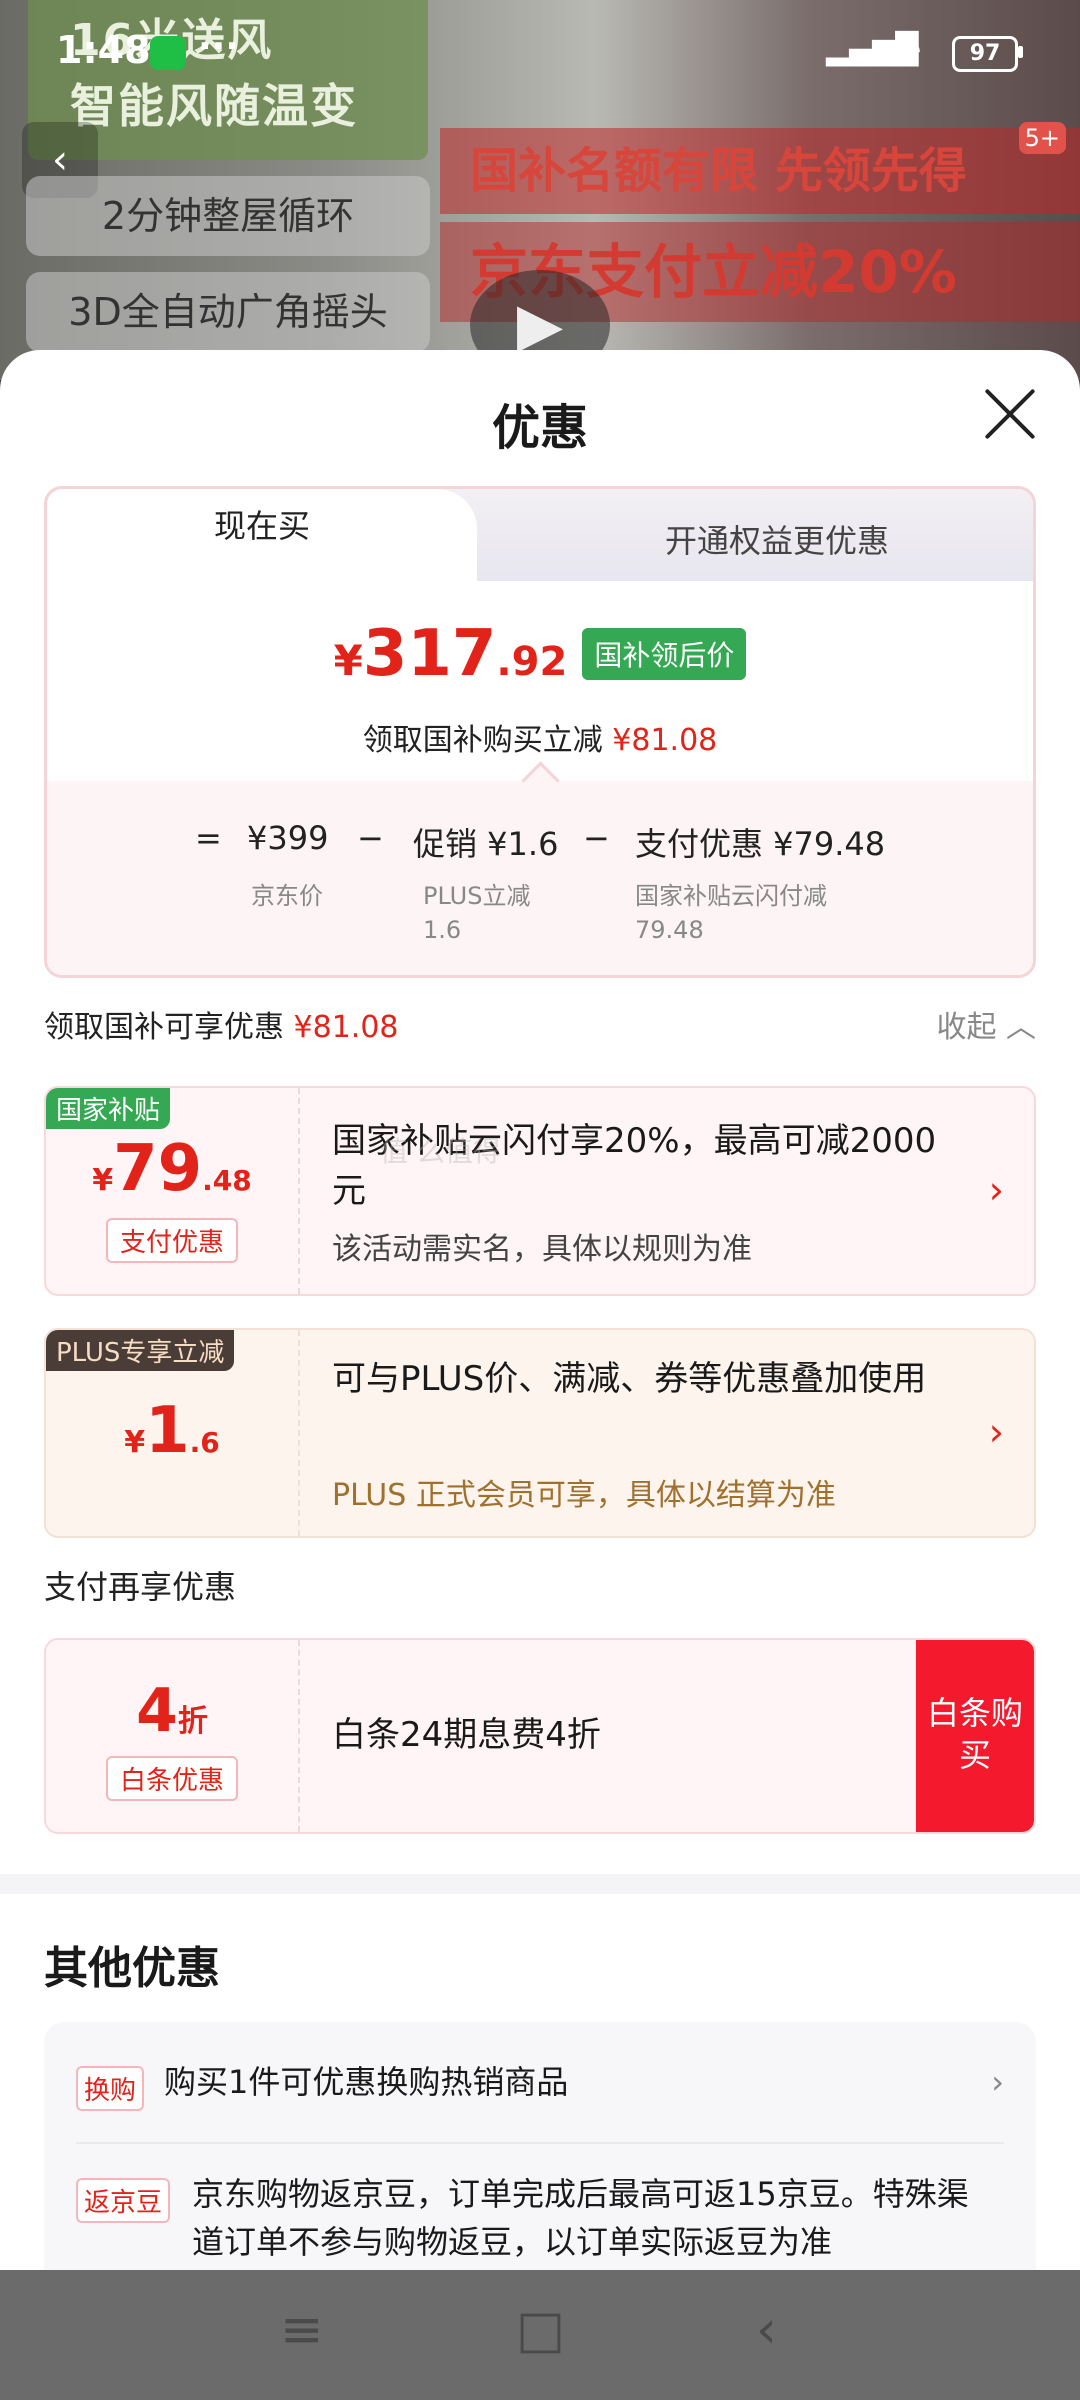  I want to click on baitiao-coupon: 4折 白条优惠 白条24期息费4折 白条购买, so click(540, 1736).